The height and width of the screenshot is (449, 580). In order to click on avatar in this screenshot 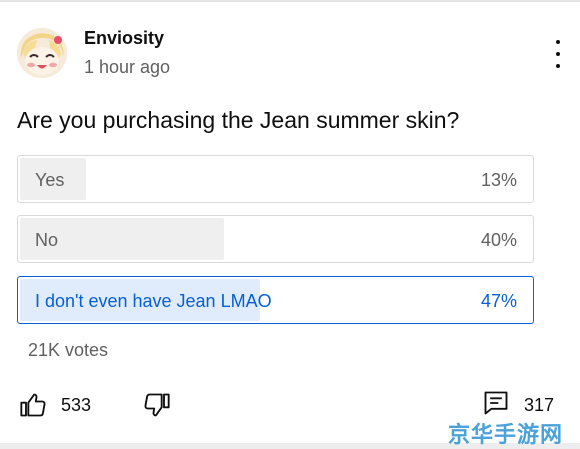, I will do `click(42, 53)`.